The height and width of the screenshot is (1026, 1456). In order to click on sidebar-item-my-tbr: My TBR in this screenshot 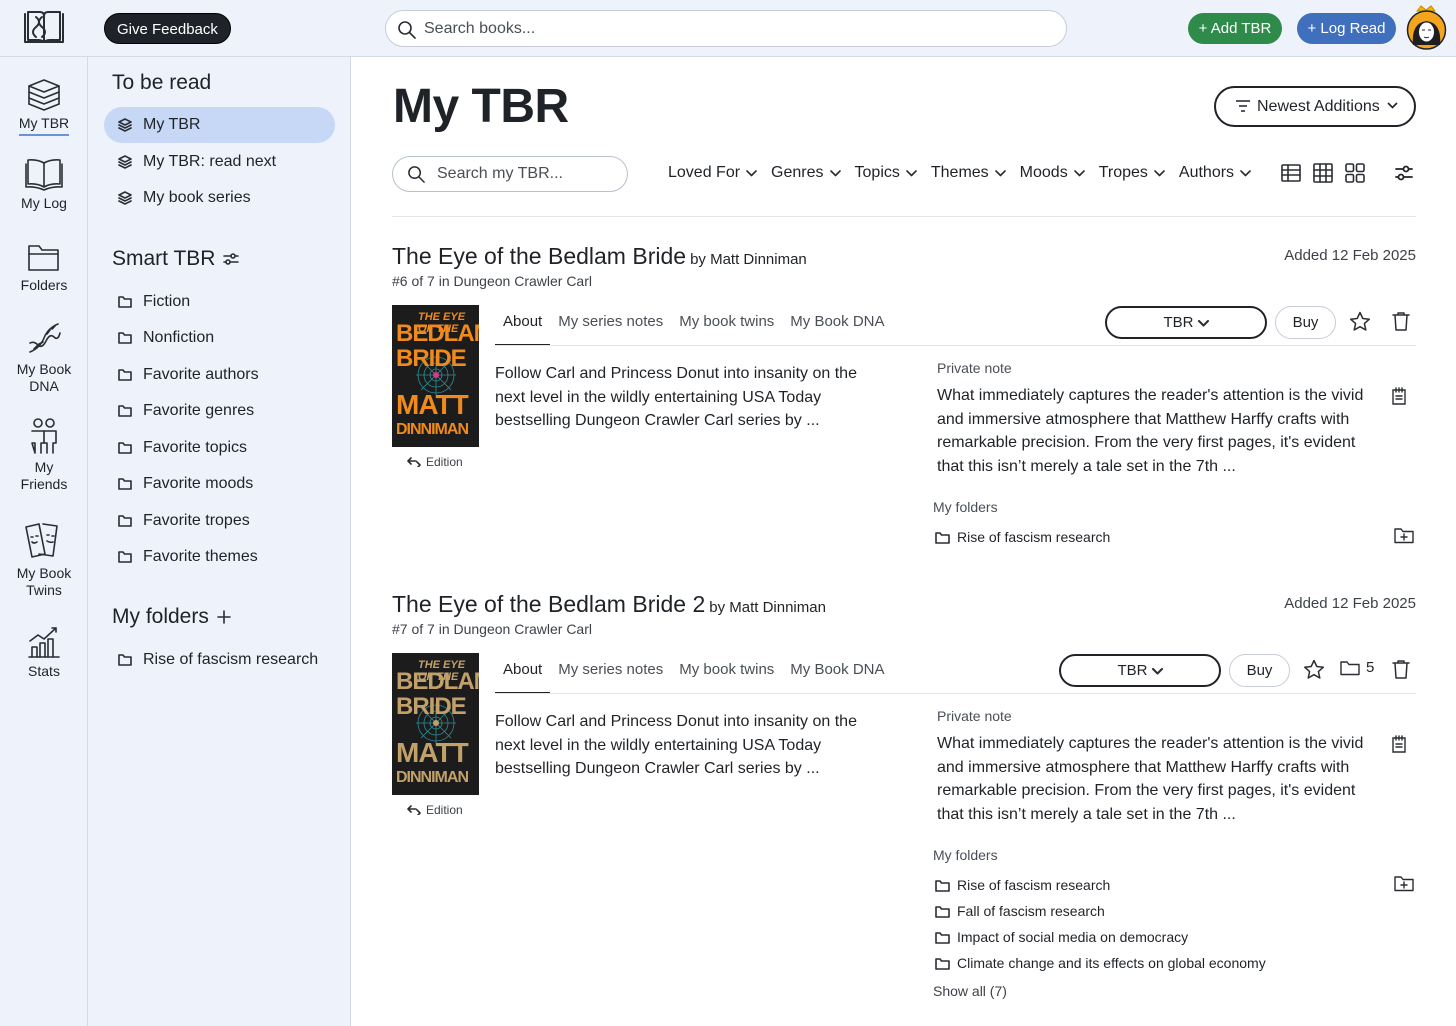, I will do `click(219, 125)`.